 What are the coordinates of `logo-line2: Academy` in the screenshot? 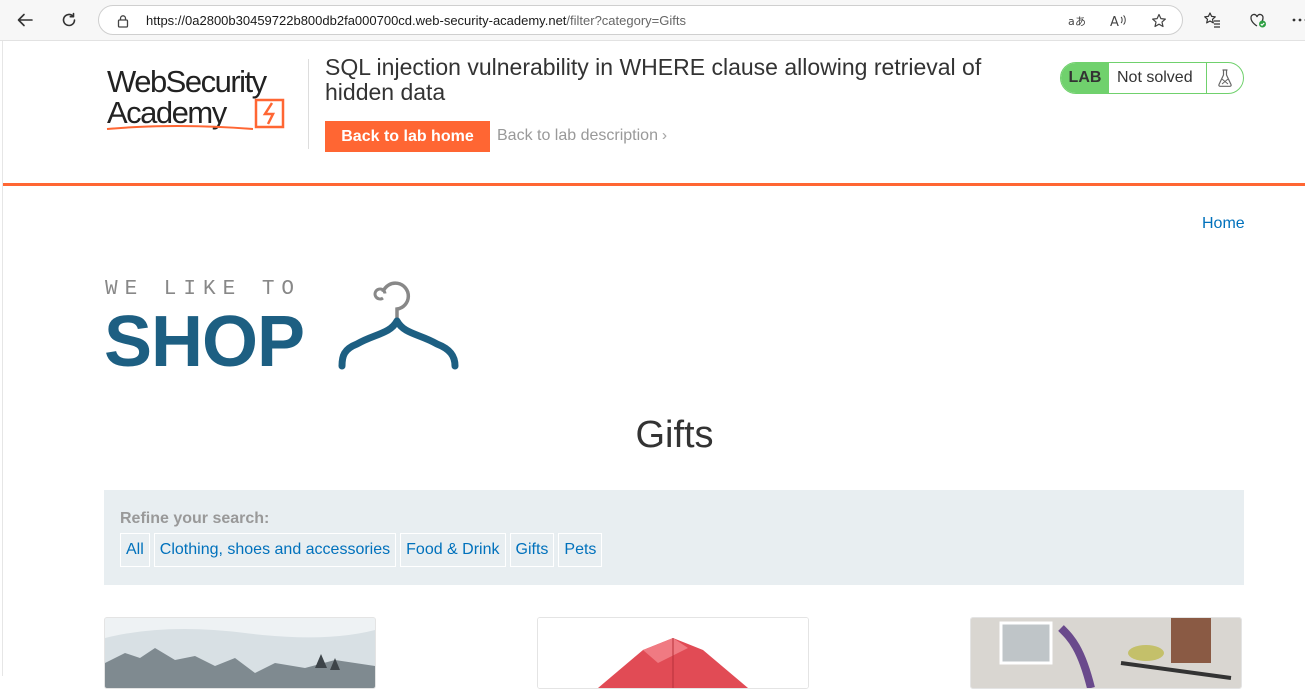 It's located at (167, 112).